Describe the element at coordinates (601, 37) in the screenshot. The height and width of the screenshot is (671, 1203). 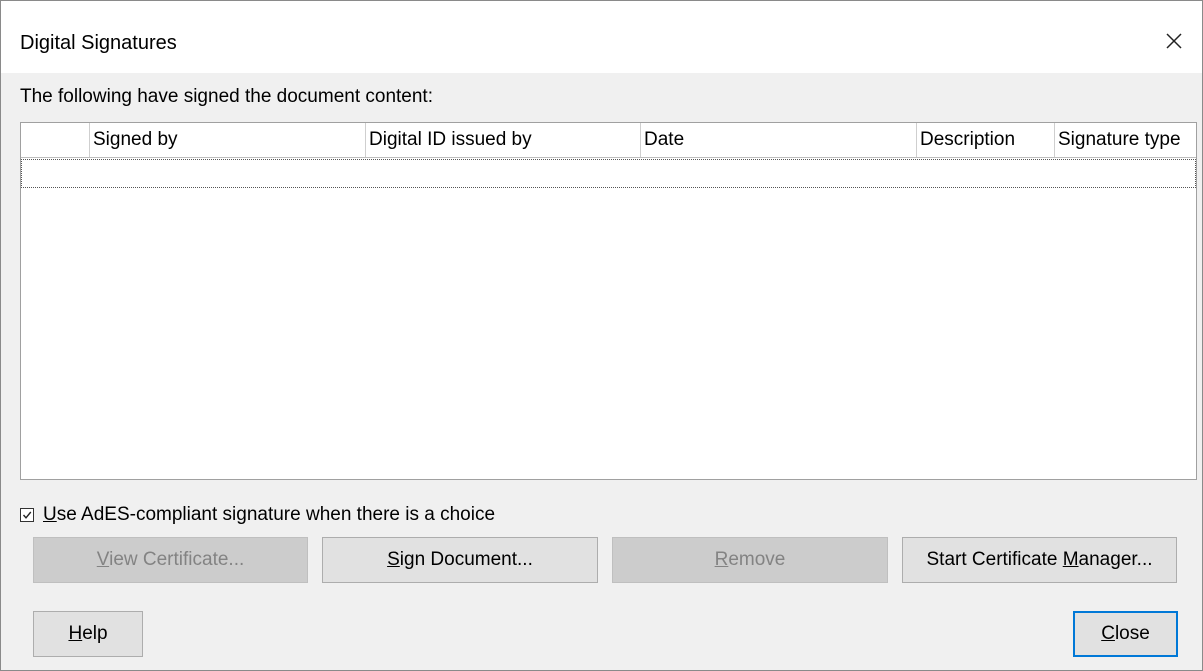
I see `title-bar: Digital Signatures` at that location.